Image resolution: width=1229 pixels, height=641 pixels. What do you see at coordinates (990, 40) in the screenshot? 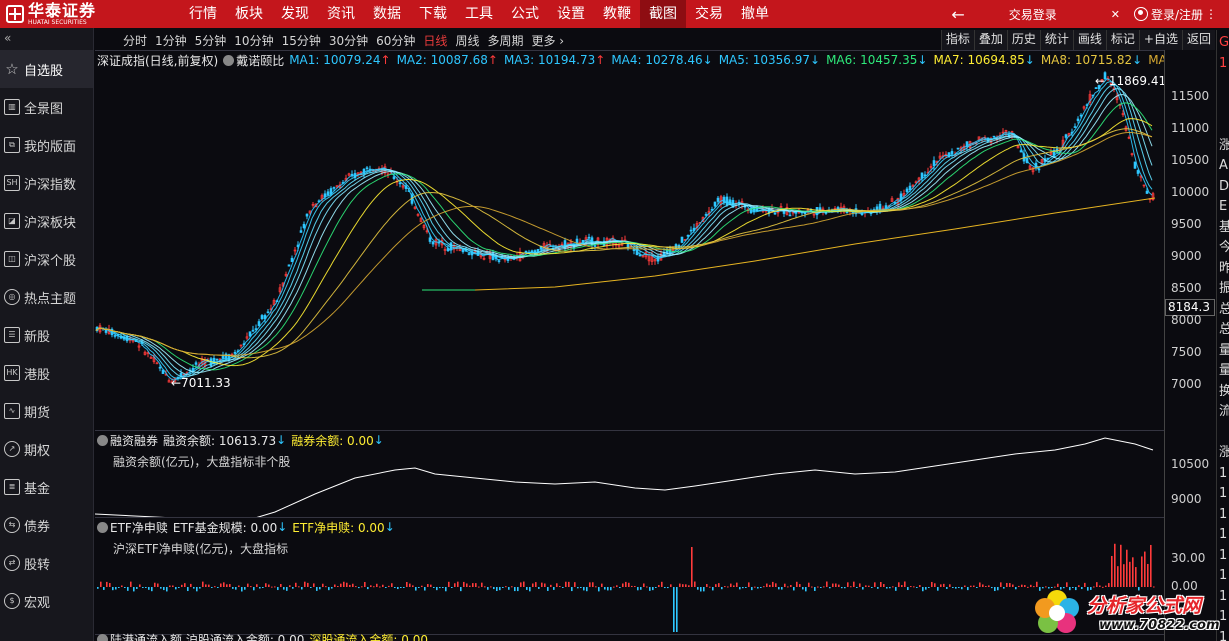
I see `toolbar-button: 叠加` at bounding box center [990, 40].